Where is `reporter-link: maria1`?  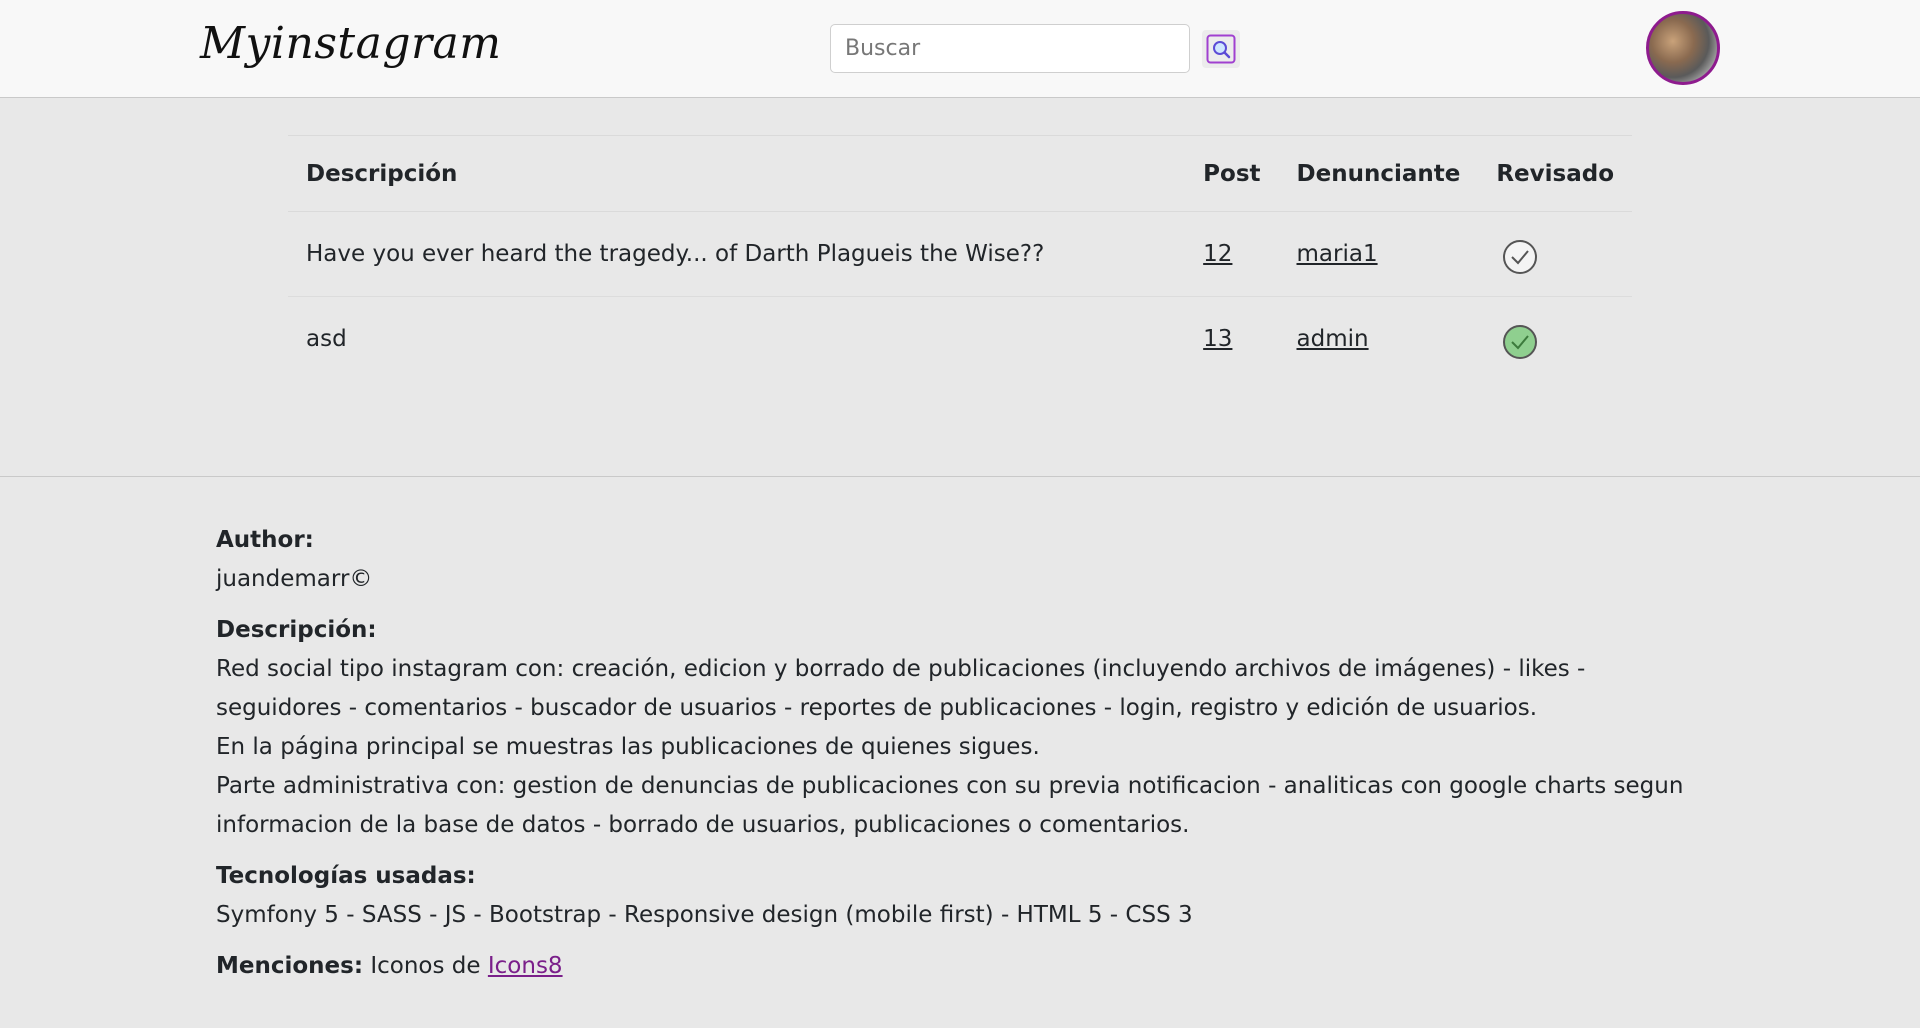 reporter-link: maria1 is located at coordinates (1337, 254).